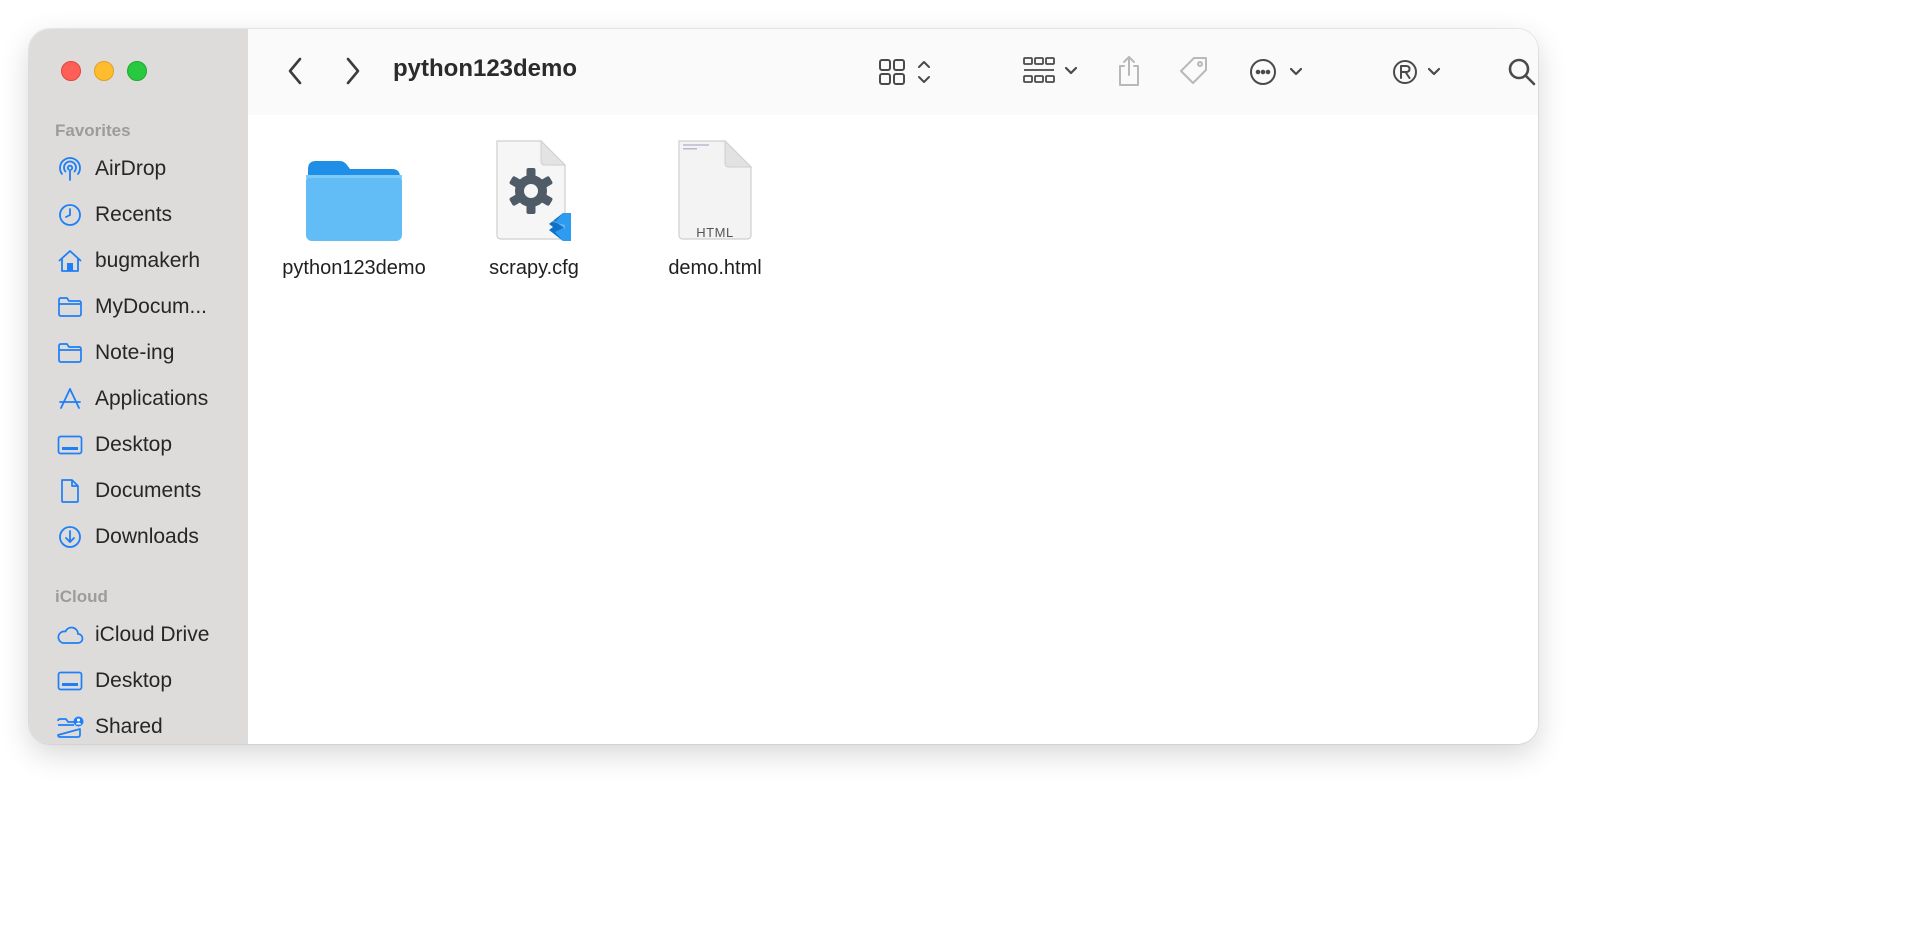 The height and width of the screenshot is (944, 1912). Describe the element at coordinates (70, 491) in the screenshot. I see `document-icon` at that location.